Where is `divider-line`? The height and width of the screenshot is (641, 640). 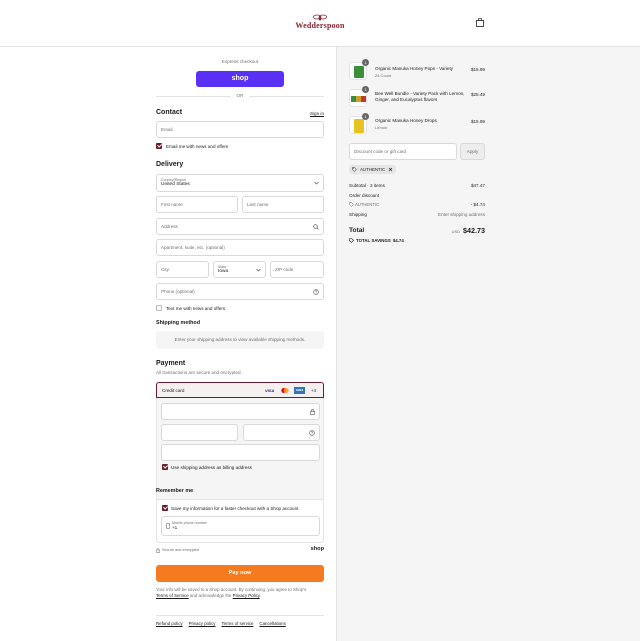 divider-line is located at coordinates (286, 96).